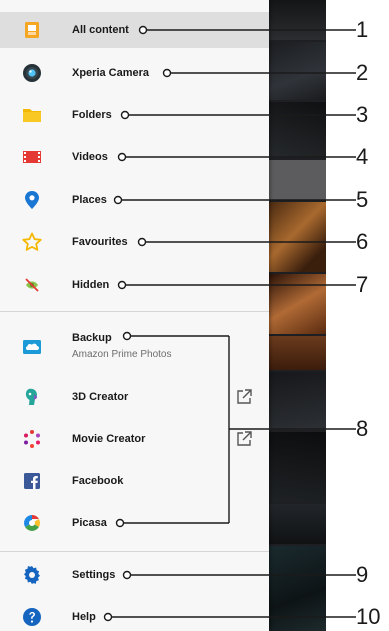 The height and width of the screenshot is (631, 389). What do you see at coordinates (134, 397) in the screenshot?
I see `menu-item-3d-creator: 3D Creator` at bounding box center [134, 397].